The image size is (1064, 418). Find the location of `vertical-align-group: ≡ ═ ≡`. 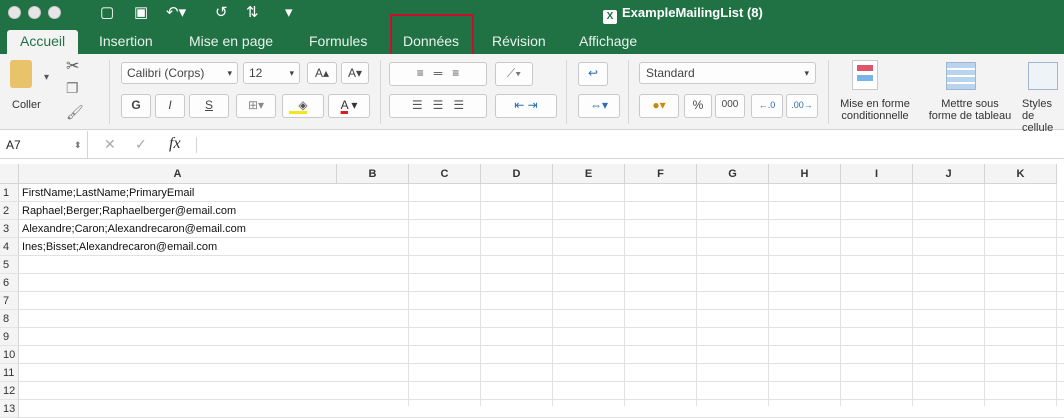

vertical-align-group: ≡ ═ ≡ is located at coordinates (438, 74).